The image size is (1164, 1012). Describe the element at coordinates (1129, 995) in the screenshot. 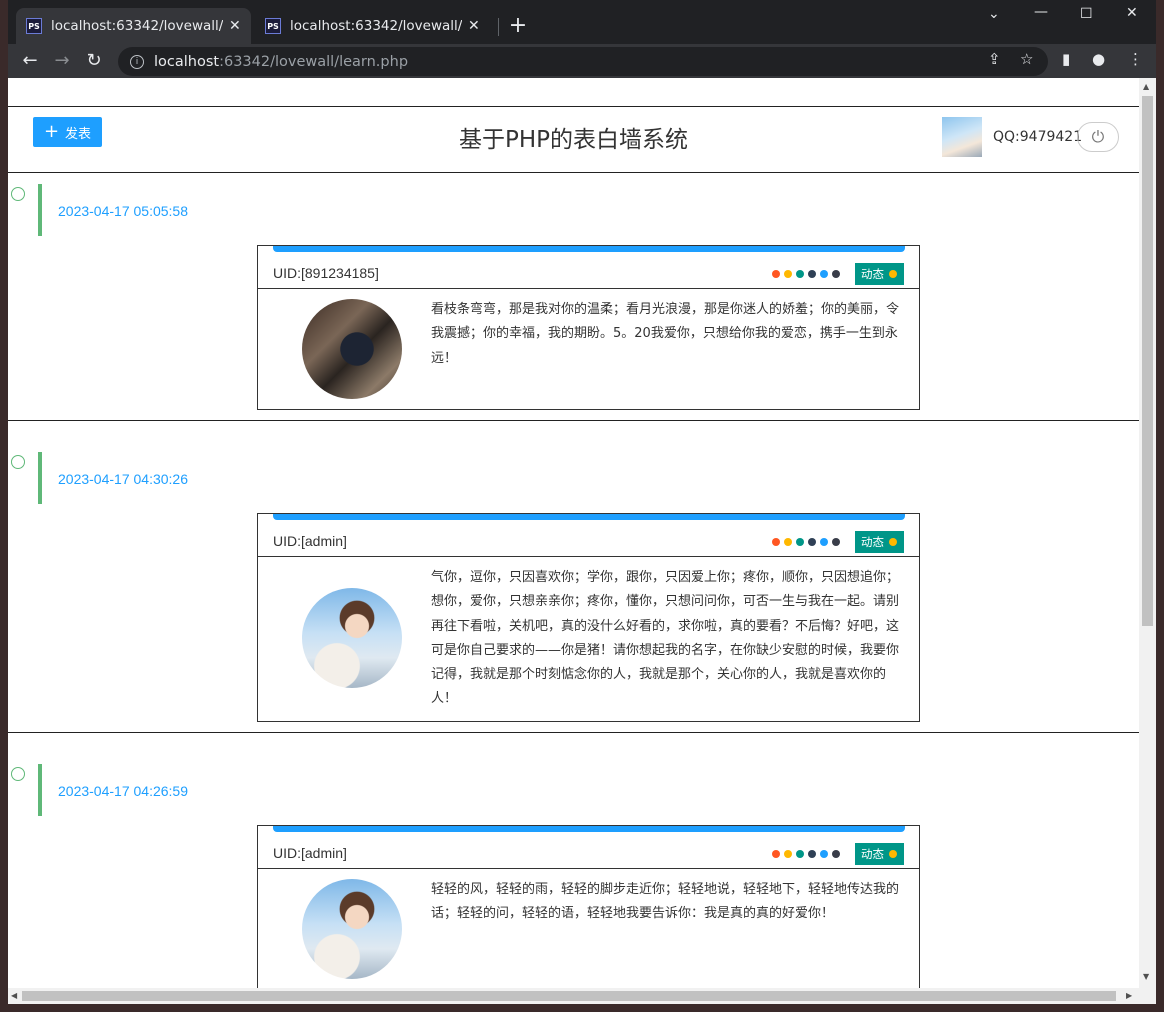

I see `scroll-right-icon: ▶` at that location.